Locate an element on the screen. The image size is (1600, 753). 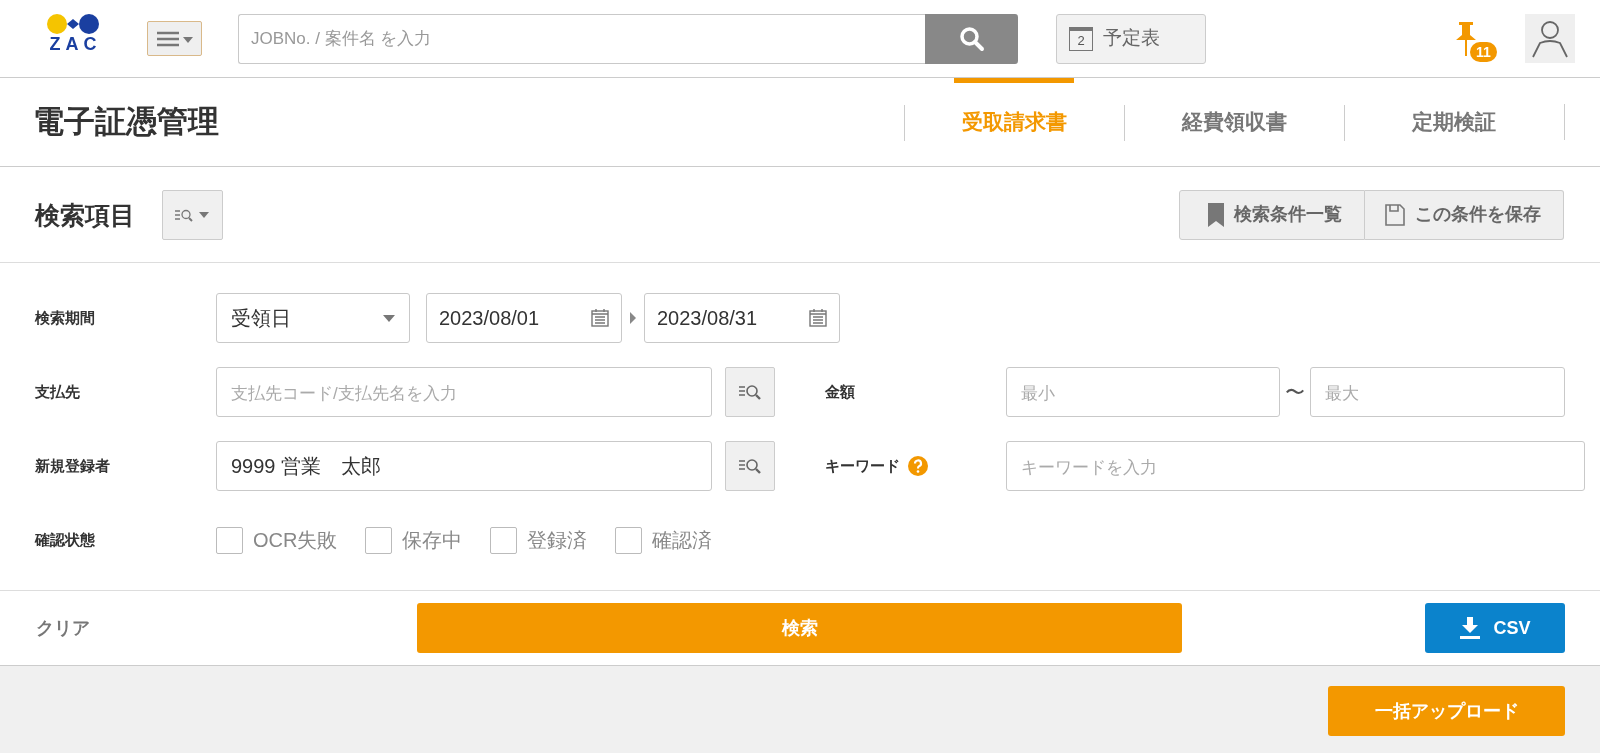
bookmark-icon is located at coordinates (1216, 214).